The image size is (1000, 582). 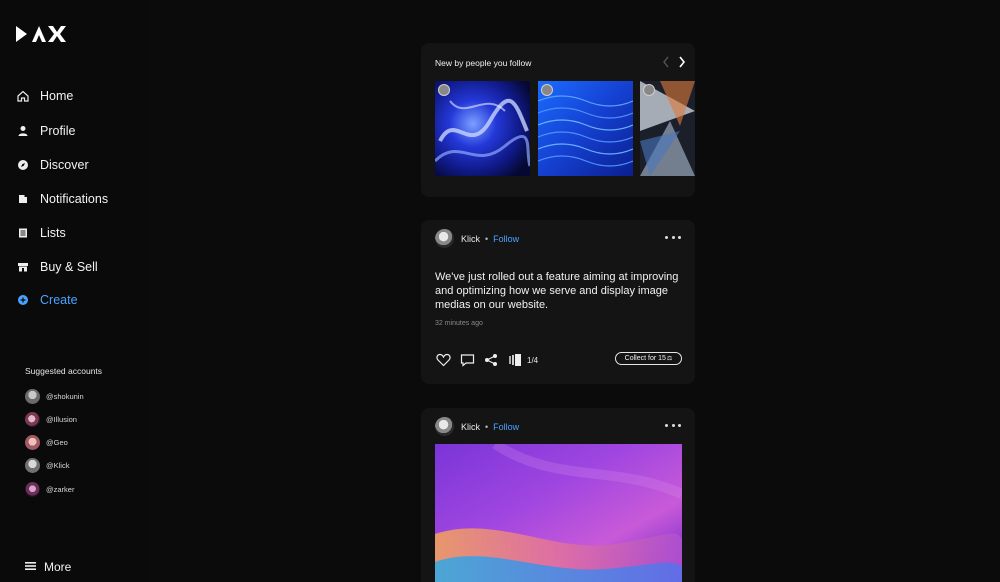 I want to click on suggested-account: @zarker, so click(x=49, y=489).